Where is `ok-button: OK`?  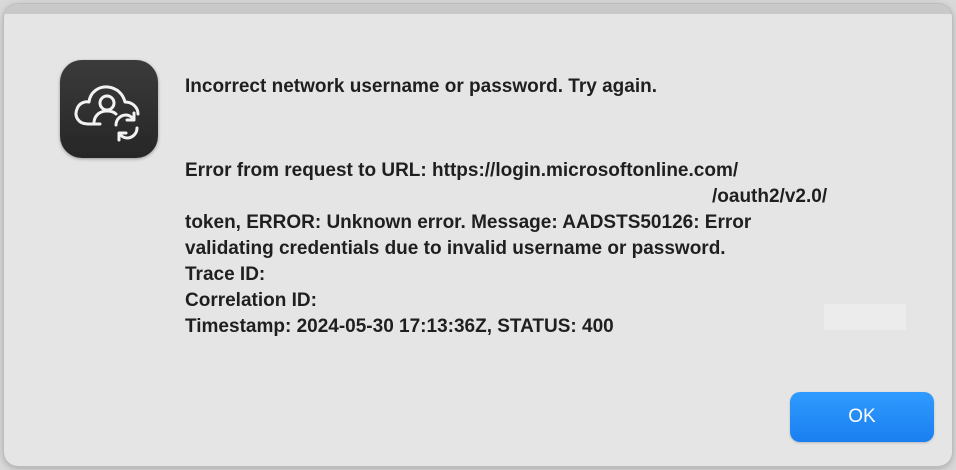
ok-button: OK is located at coordinates (862, 417).